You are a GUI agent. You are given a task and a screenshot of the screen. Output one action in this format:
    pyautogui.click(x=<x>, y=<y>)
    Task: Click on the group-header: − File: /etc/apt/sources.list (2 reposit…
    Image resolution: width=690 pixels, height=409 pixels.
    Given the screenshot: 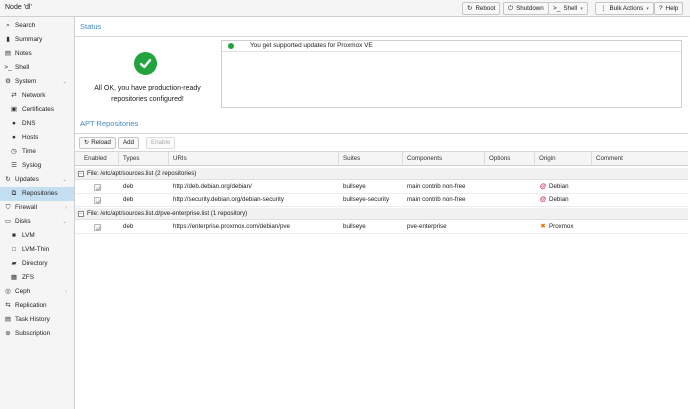 What is the action you would take?
    pyautogui.click(x=381, y=174)
    